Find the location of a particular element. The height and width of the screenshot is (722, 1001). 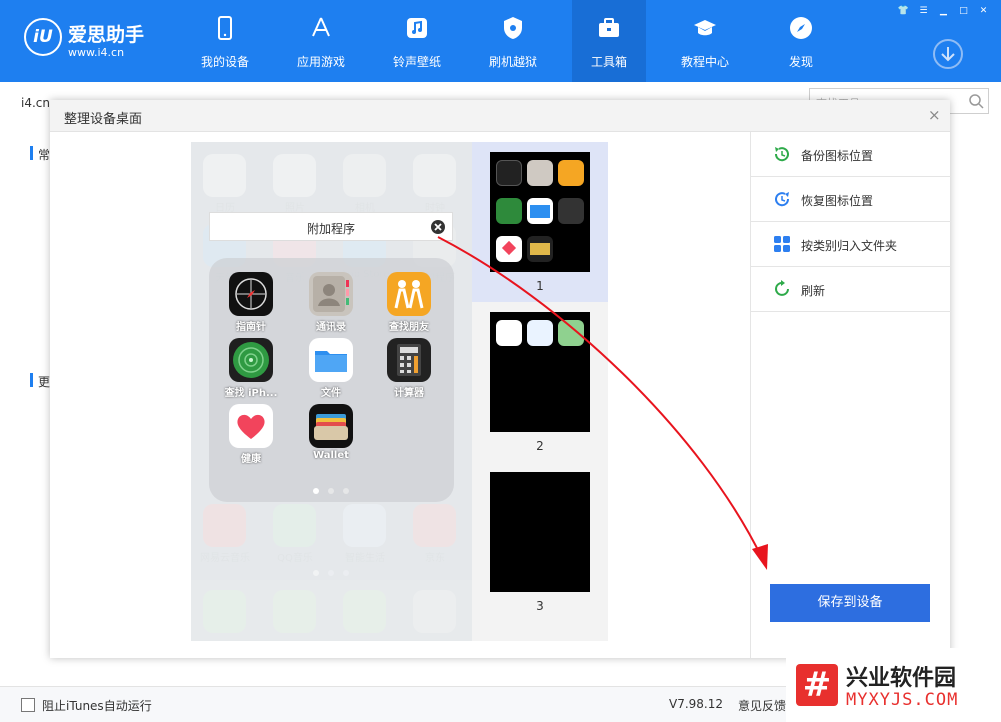

refresh-icon is located at coordinates (782, 288).